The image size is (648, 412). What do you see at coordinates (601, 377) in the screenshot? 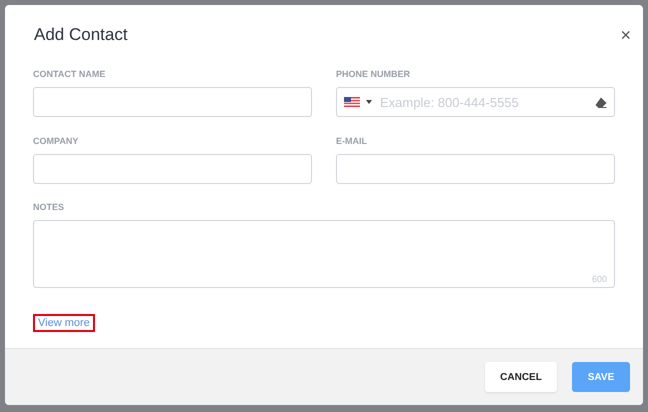
I see `save-button: SAVE` at bounding box center [601, 377].